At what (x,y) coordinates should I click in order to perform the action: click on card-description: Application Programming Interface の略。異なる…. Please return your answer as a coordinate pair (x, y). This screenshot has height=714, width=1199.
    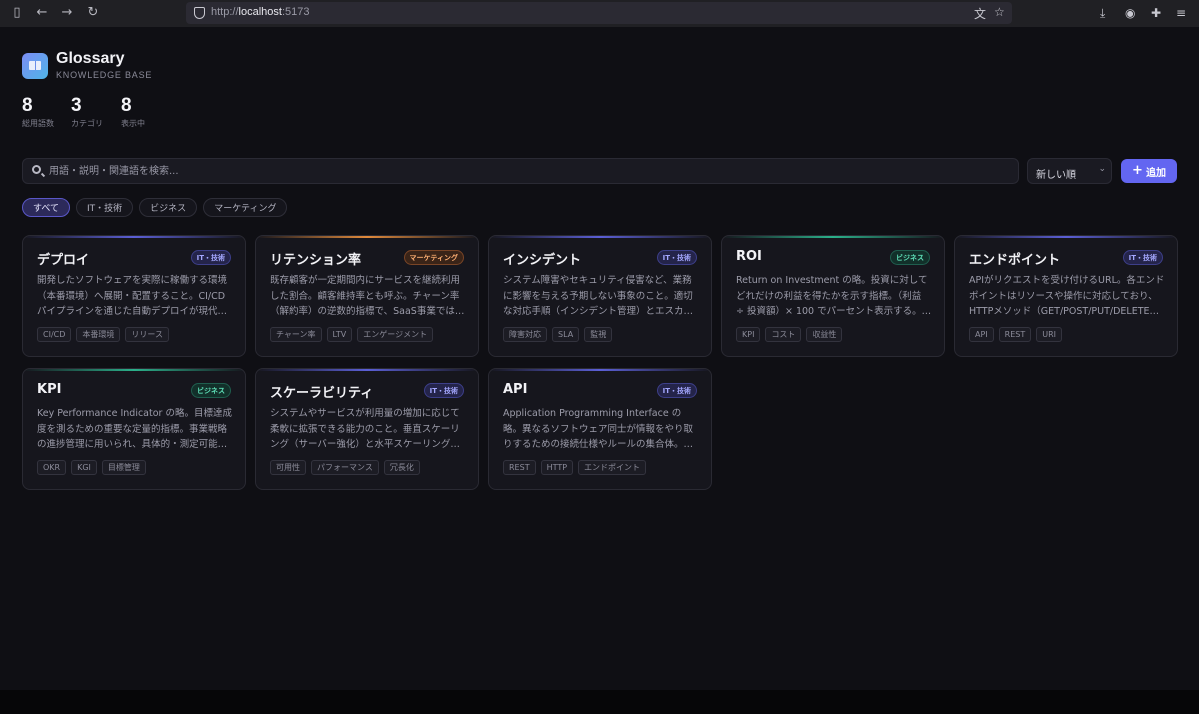
    Looking at the image, I should click on (598, 429).